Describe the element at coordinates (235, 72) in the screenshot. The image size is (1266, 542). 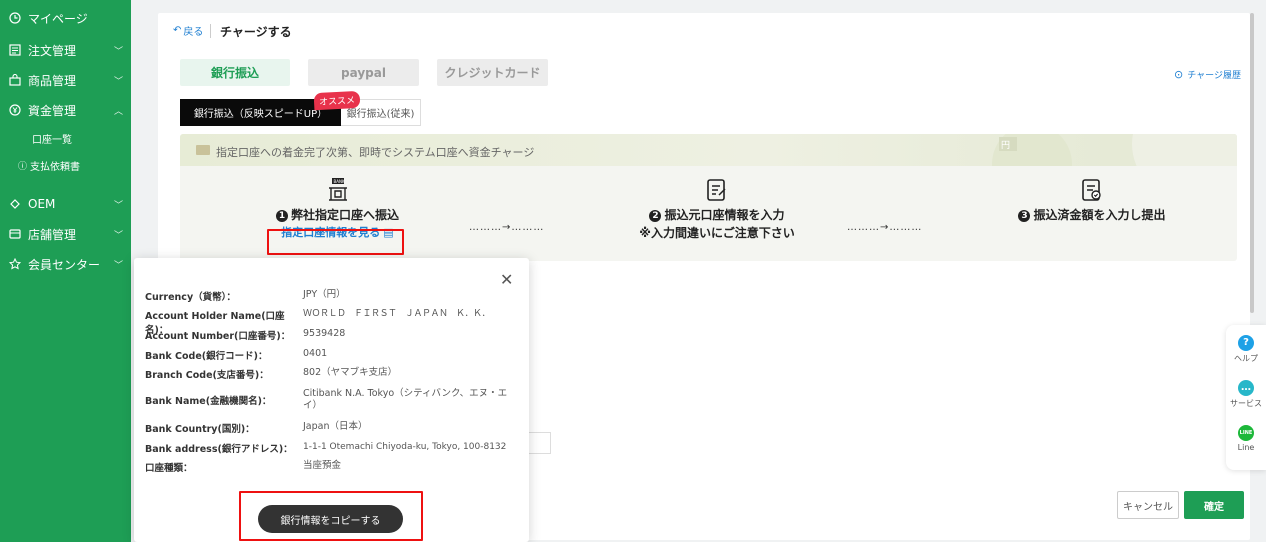
I see `tab-bank-transfer: 銀行振込` at that location.